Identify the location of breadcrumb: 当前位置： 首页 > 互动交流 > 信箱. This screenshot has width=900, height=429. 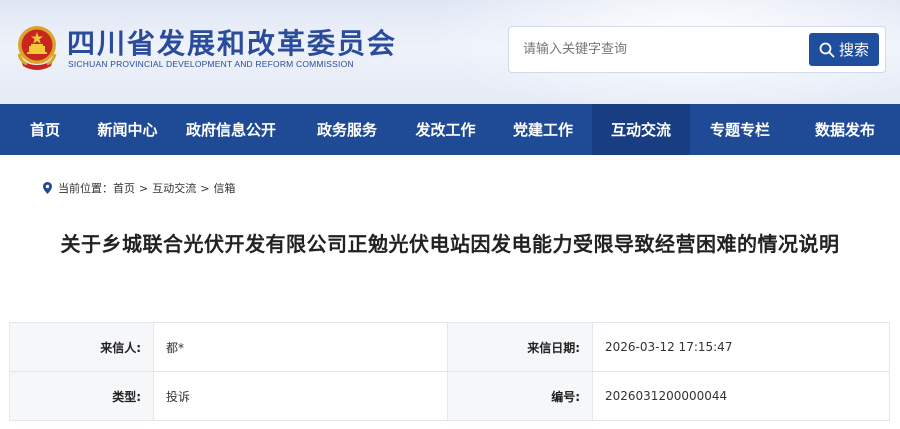
(139, 188).